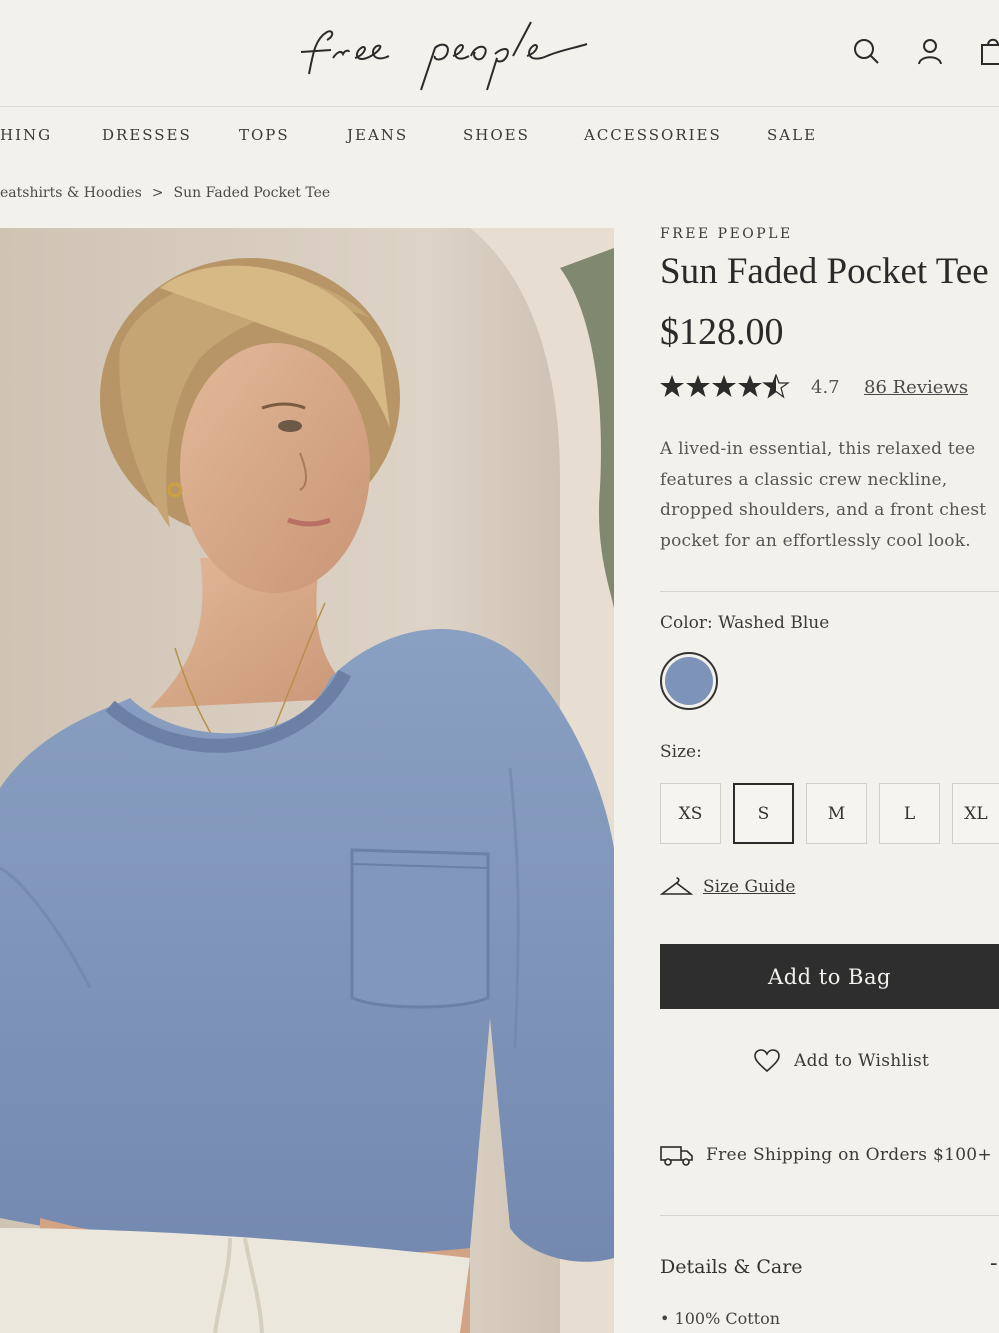 This screenshot has width=999, height=1333. I want to click on size-option-m: M, so click(836, 813).